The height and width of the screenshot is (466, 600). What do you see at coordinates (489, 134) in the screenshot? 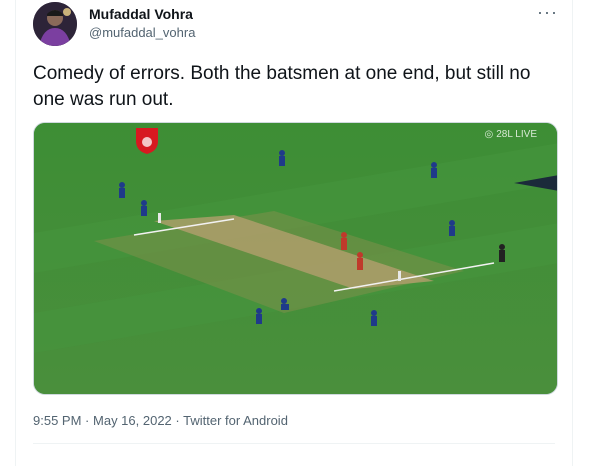
I see `eye-icon: ◎` at bounding box center [489, 134].